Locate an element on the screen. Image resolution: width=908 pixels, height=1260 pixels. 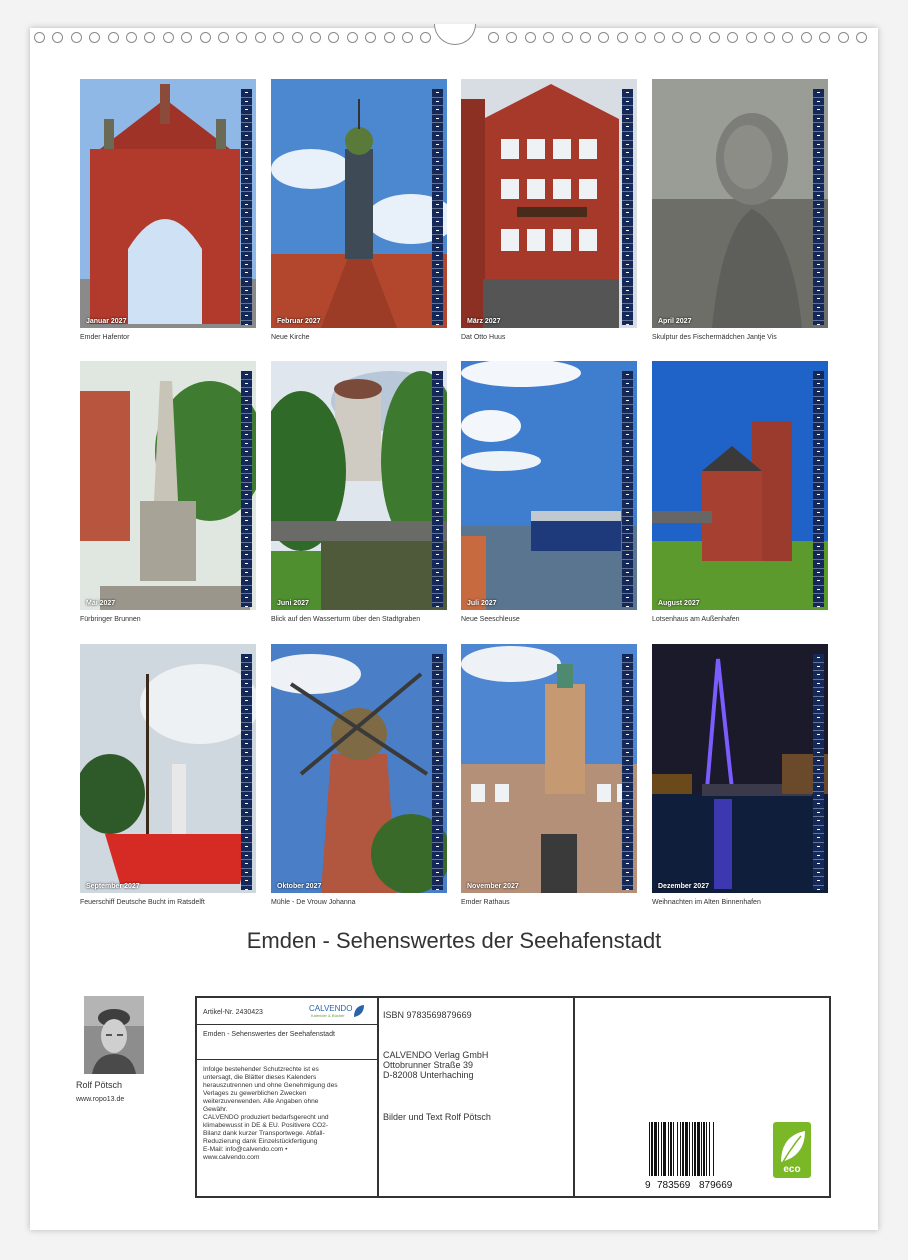
month-label: März 2027 is located at coordinates (484, 321).